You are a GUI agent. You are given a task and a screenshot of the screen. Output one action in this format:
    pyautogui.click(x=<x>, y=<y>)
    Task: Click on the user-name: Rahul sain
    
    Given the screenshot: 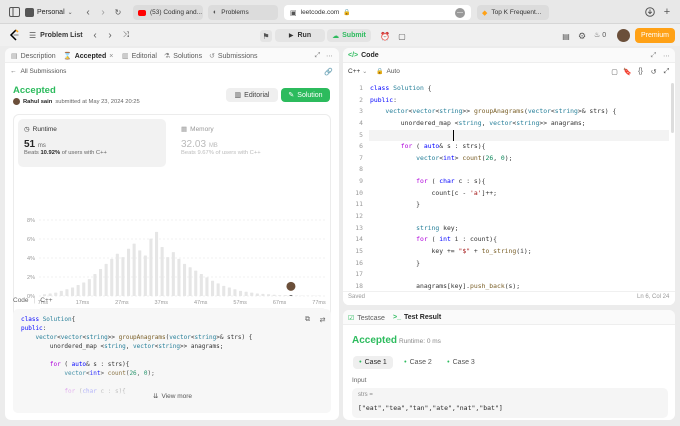 What is the action you would take?
    pyautogui.click(x=37, y=102)
    